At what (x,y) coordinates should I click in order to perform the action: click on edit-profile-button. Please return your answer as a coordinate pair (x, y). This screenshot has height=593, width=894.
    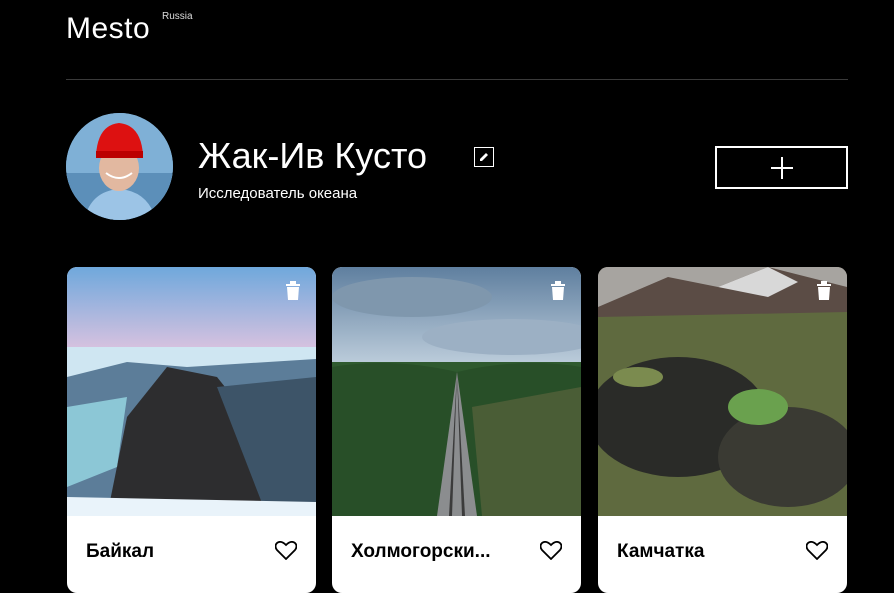
    Looking at the image, I should click on (484, 157).